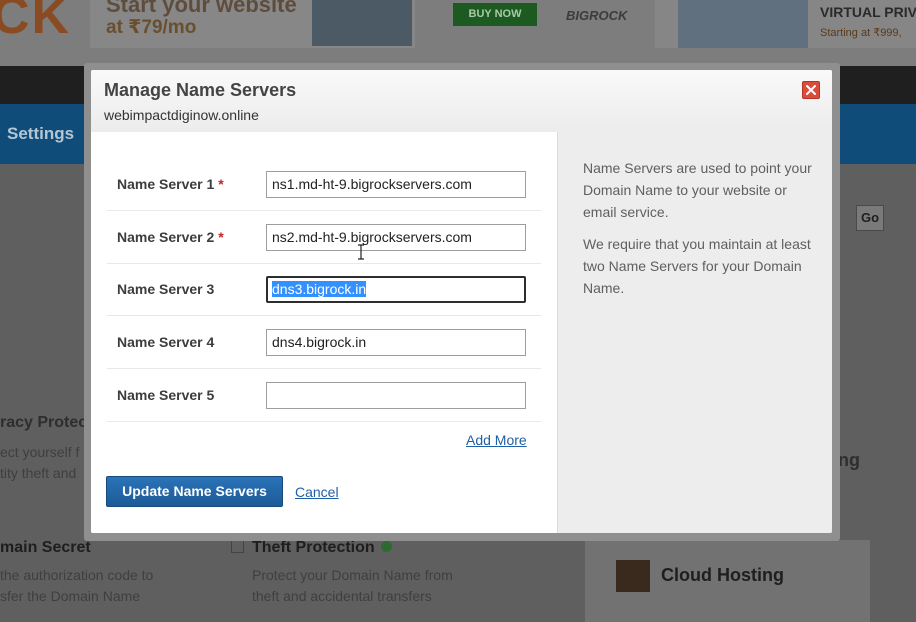 This screenshot has height=622, width=916. What do you see at coordinates (849, 460) in the screenshot?
I see `background-text-fragment: ng` at bounding box center [849, 460].